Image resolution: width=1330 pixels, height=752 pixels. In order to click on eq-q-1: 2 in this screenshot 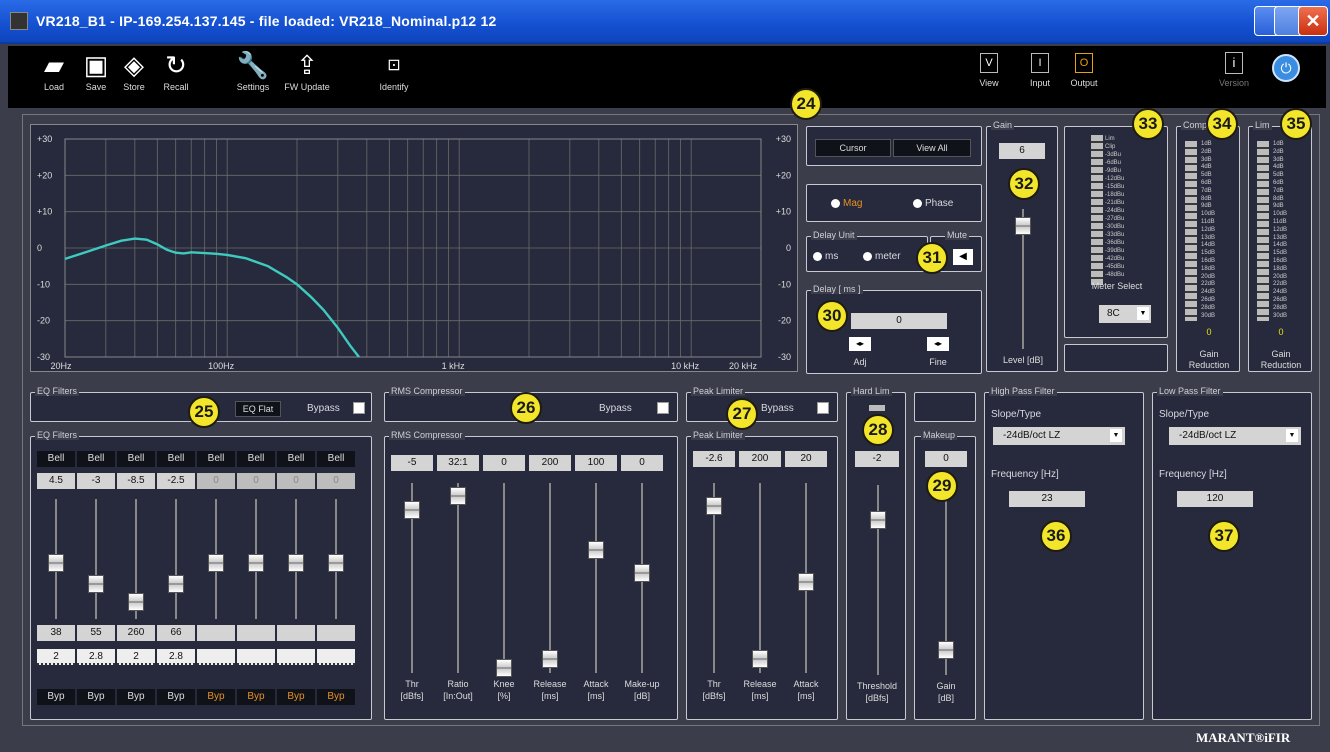, I will do `click(56, 657)`.